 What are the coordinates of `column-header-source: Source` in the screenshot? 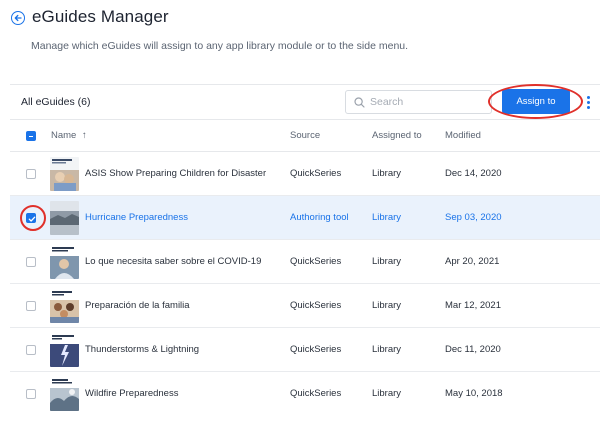 It's located at (305, 135).